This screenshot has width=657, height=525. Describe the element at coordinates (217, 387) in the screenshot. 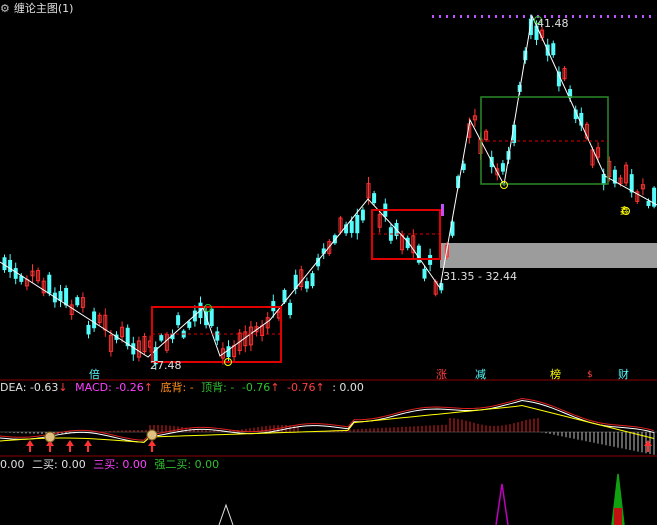

I see `dingbei-label: 顶背: -` at that location.